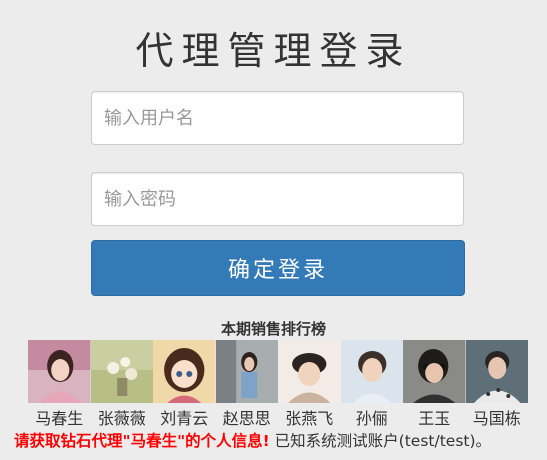 The height and width of the screenshot is (460, 547). I want to click on test-account-note: 已知系统测试账户(test/test)。, so click(383, 441).